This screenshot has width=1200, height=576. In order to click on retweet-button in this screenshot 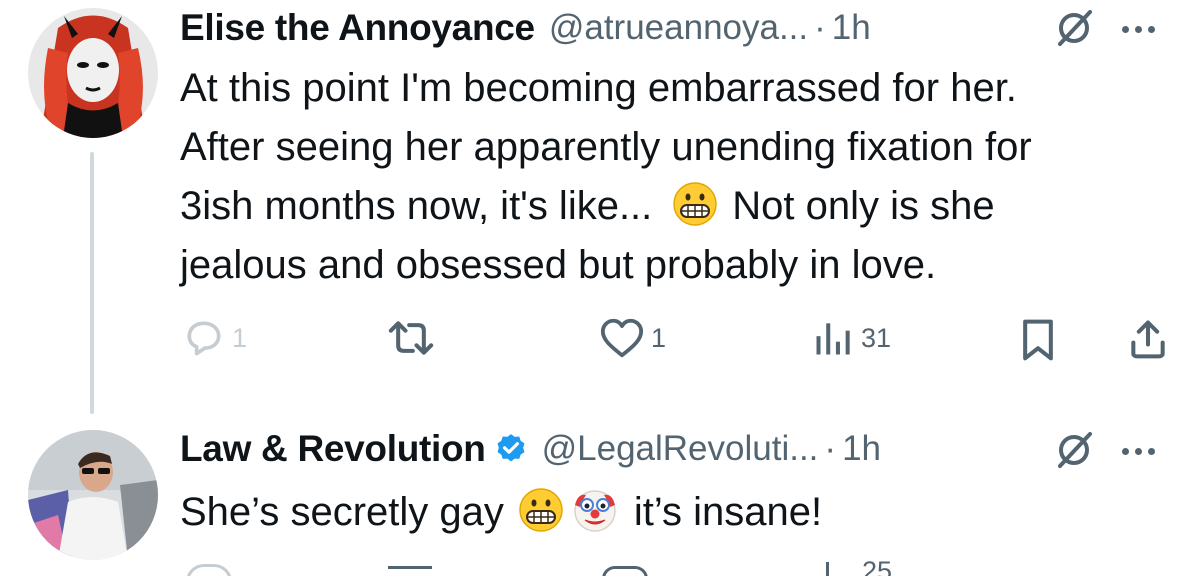, I will do `click(411, 338)`.